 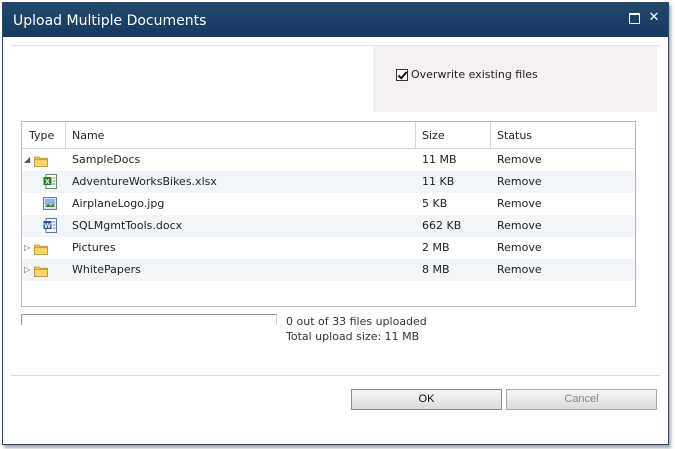 I want to click on table-row: ◢ SampleDocs 11 MB Remove, so click(x=328, y=160).